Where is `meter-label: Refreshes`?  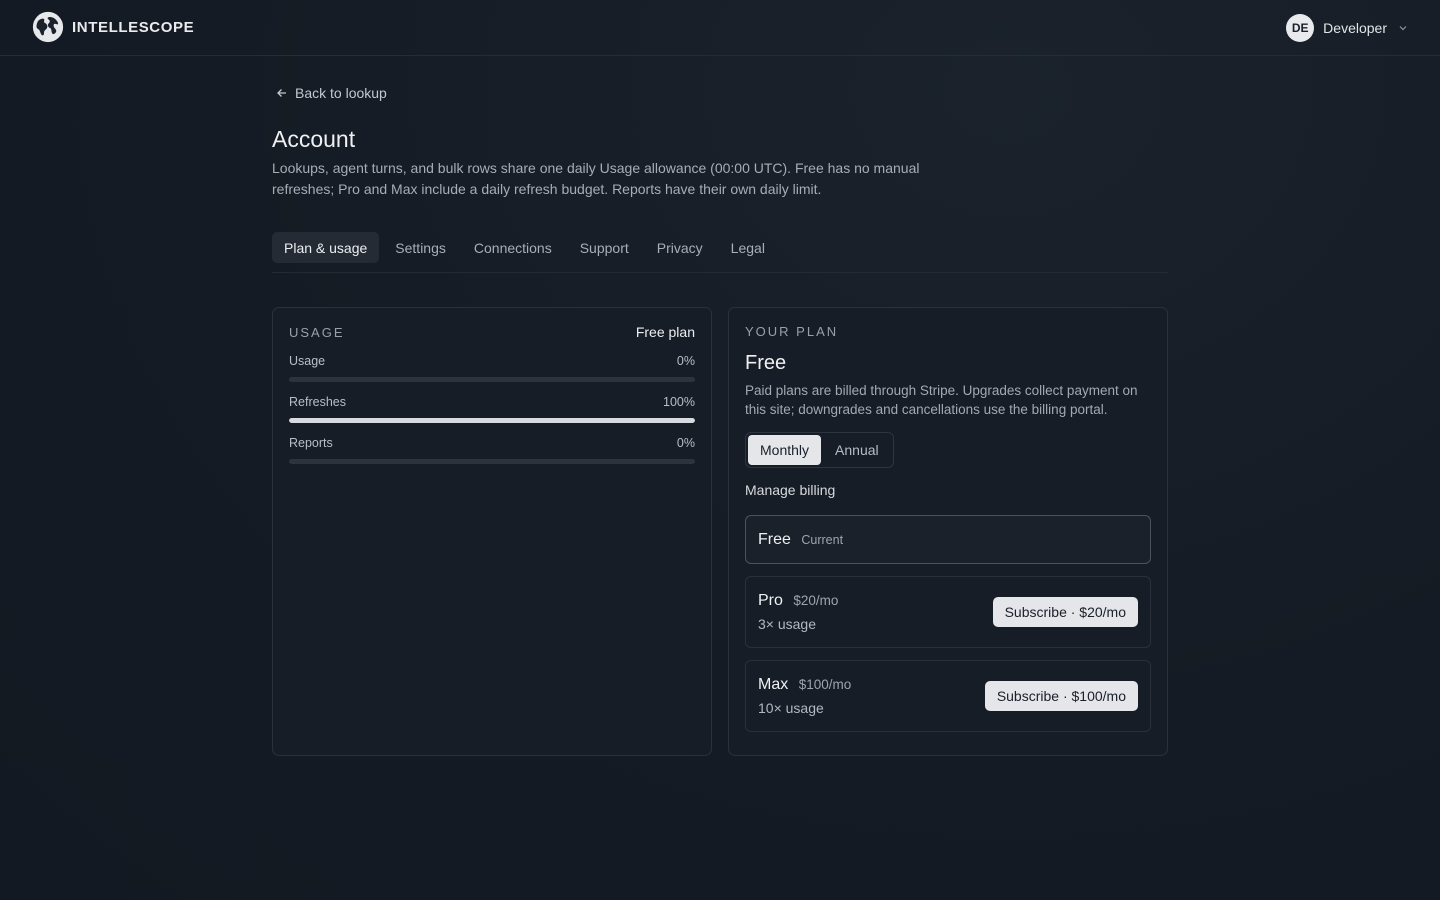 meter-label: Refreshes is located at coordinates (317, 402).